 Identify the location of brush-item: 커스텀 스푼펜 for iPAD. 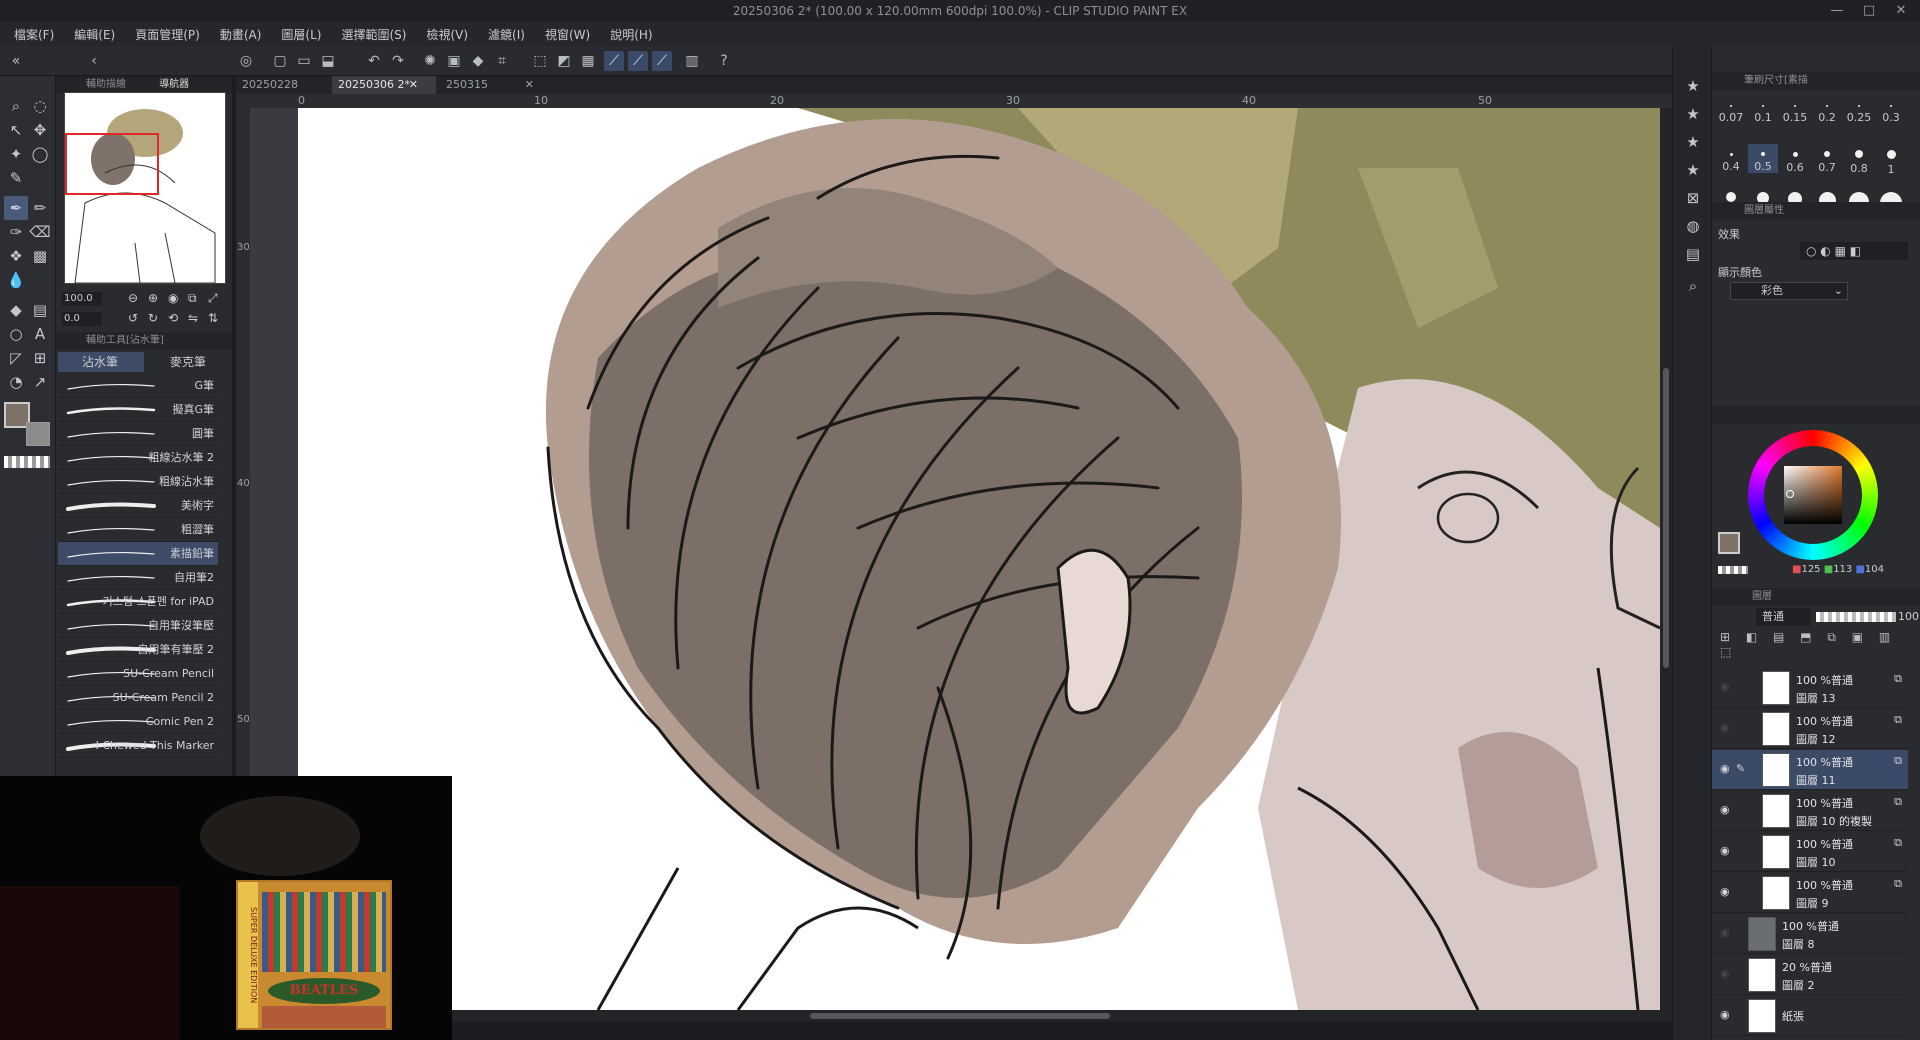
(138, 602).